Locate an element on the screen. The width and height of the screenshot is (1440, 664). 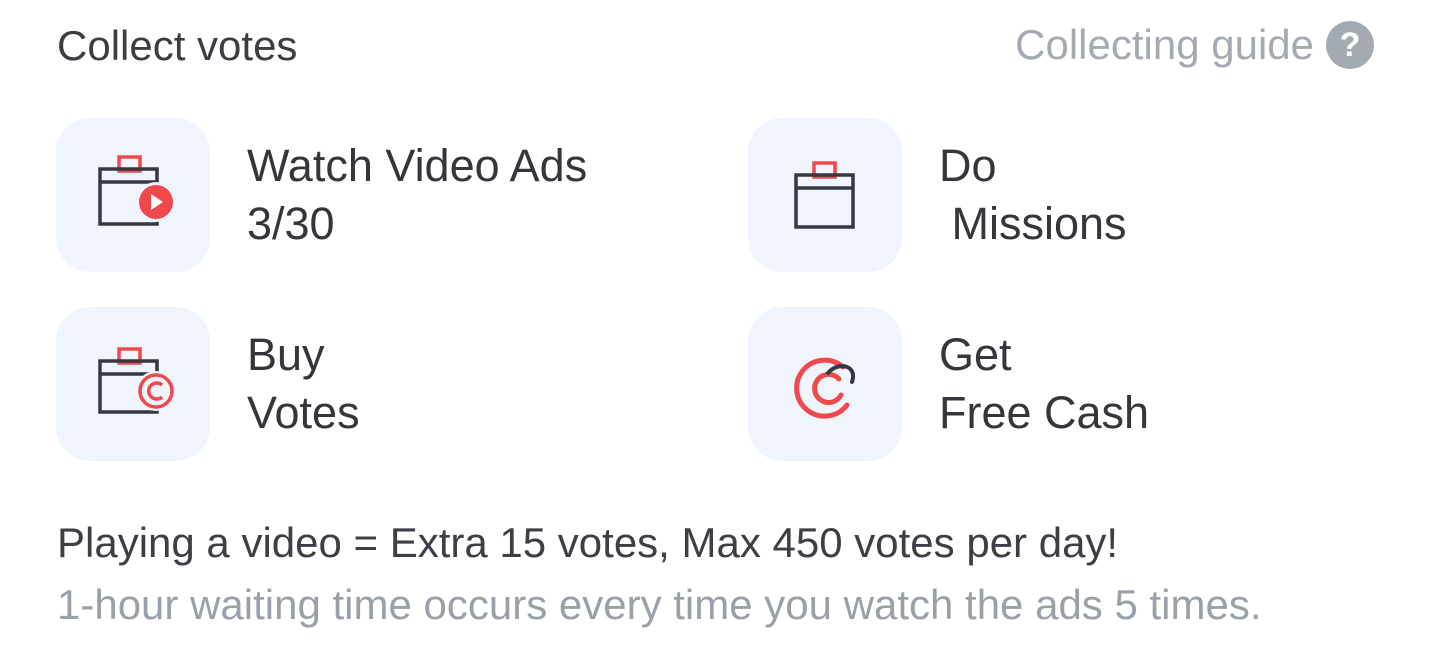
collecting-guide-link: Collecting guide ? is located at coordinates (1194, 45).